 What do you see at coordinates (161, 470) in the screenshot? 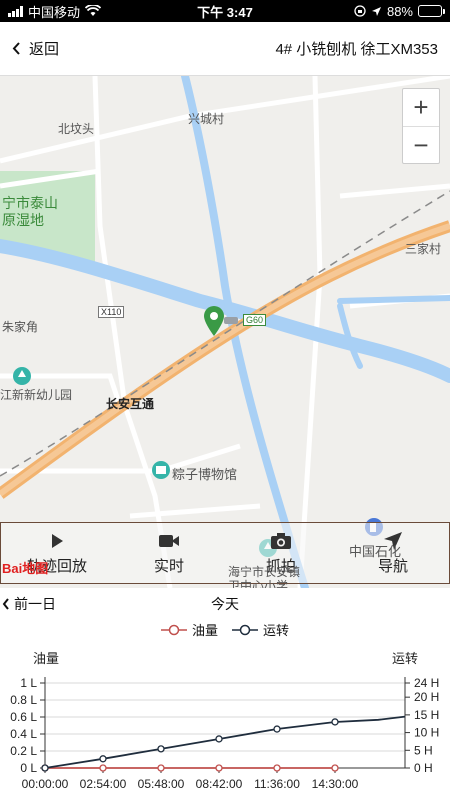
I see `museum-poi-icon` at bounding box center [161, 470].